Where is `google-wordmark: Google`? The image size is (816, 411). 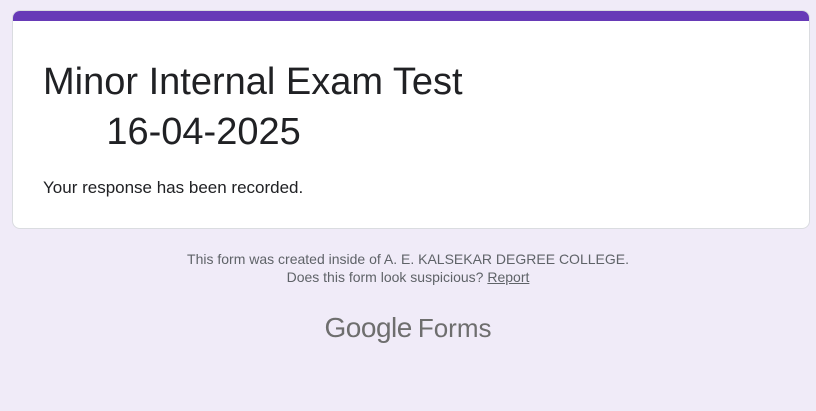
google-wordmark: Google is located at coordinates (368, 327).